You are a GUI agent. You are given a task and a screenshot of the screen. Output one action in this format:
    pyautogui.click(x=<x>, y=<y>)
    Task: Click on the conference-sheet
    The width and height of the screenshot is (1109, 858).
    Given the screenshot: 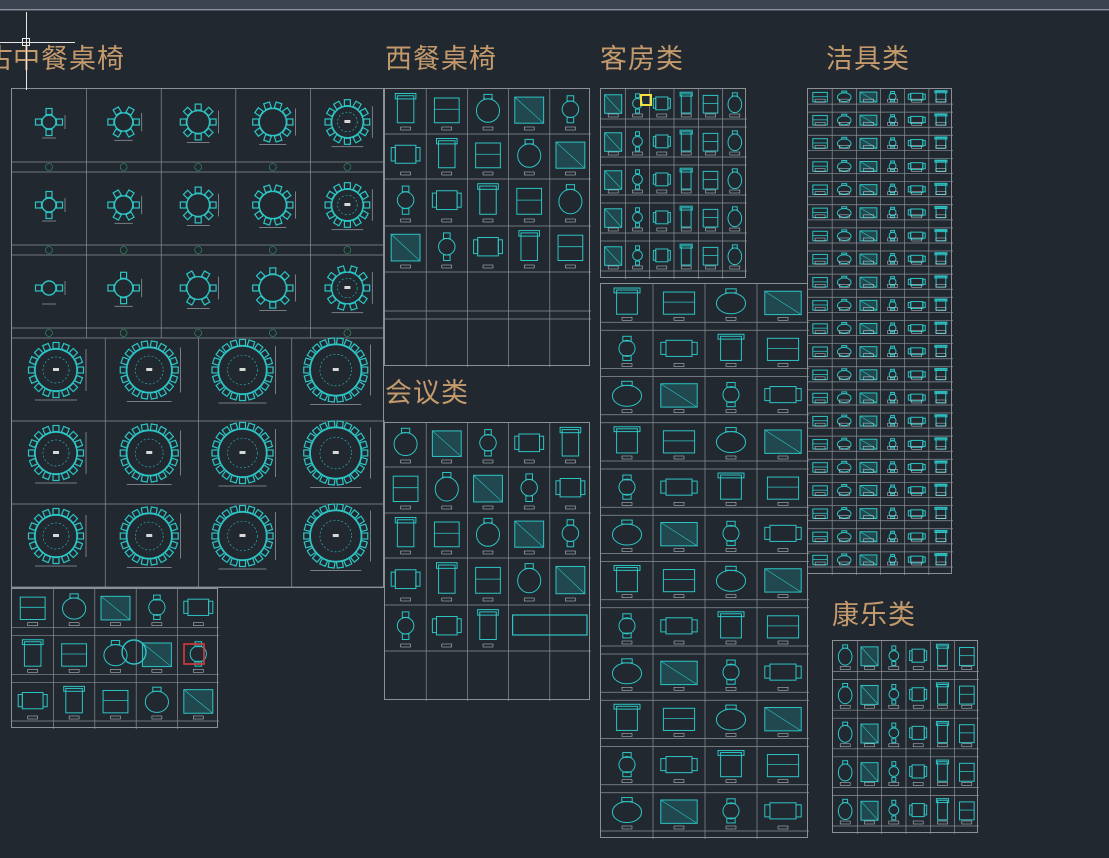 What is the action you would take?
    pyautogui.click(x=487, y=561)
    